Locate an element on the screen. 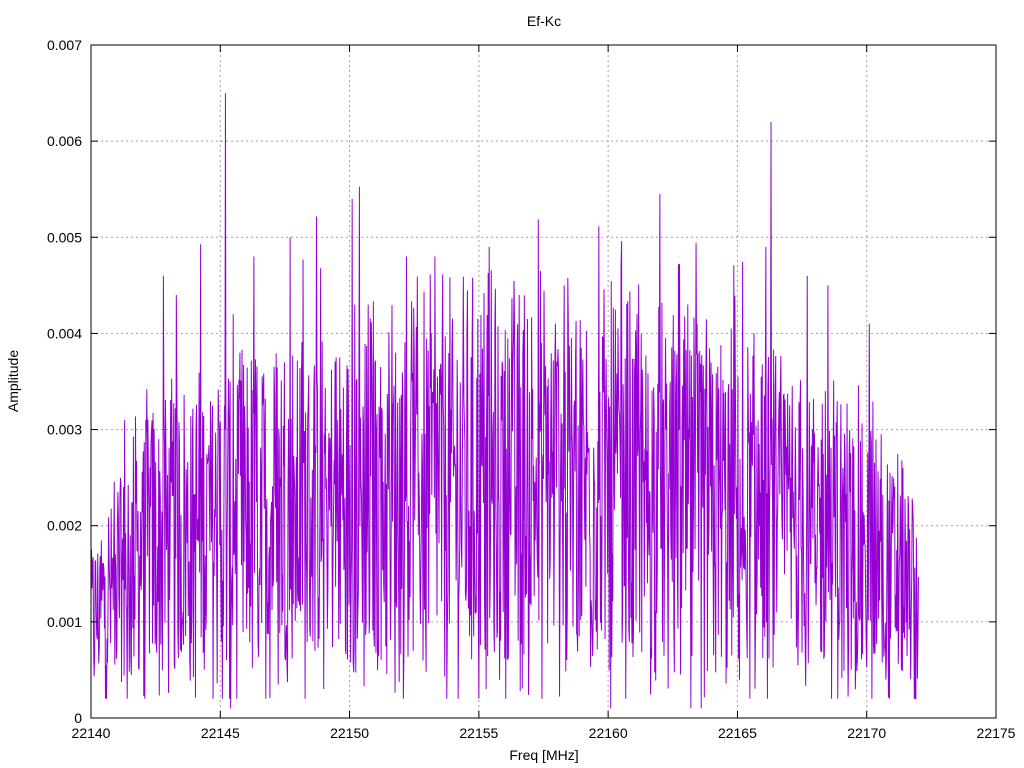 Image resolution: width=1024 pixels, height=768 pixels. x-tick-label: 22155 is located at coordinates (478, 733).